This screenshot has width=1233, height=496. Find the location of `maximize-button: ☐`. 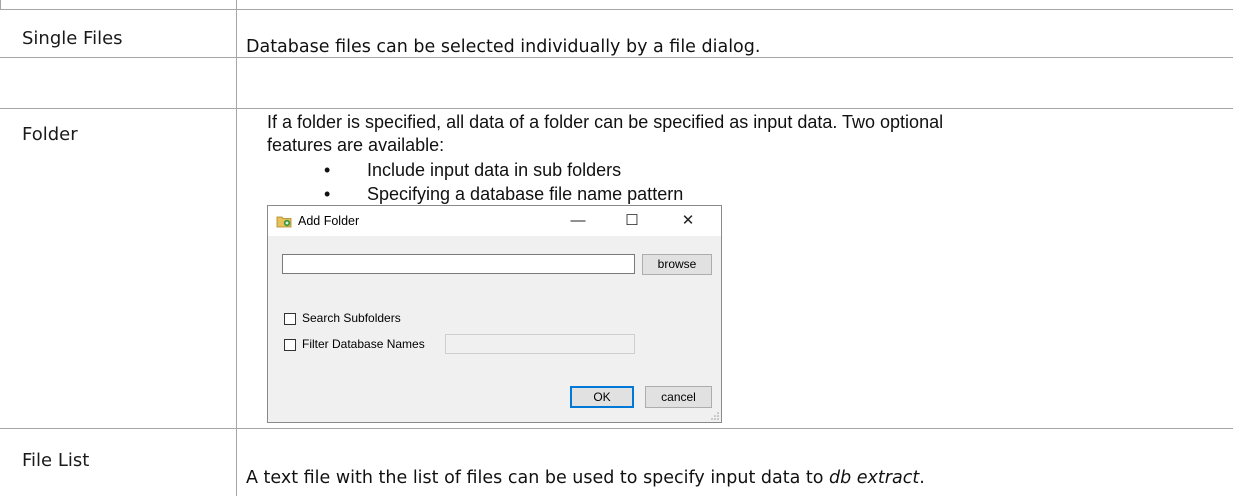

maximize-button: ☐ is located at coordinates (632, 221).